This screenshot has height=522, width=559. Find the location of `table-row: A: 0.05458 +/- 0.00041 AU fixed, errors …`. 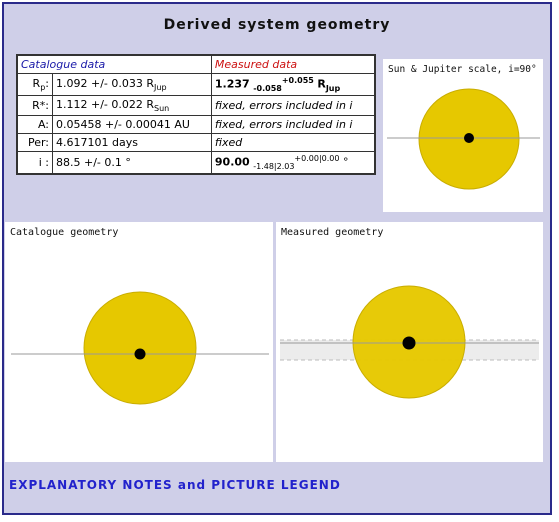

table-row: A: 0.05458 +/- 0.00041 AU fixed, errors … is located at coordinates (196, 125).